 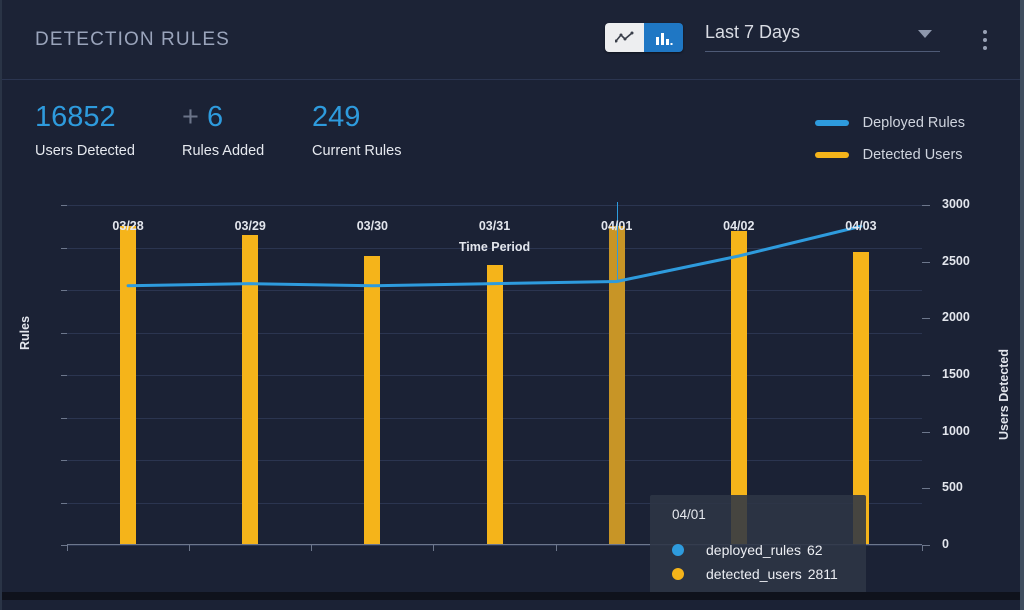 I want to click on y-axis-title-left: Rules, so click(x=25, y=332).